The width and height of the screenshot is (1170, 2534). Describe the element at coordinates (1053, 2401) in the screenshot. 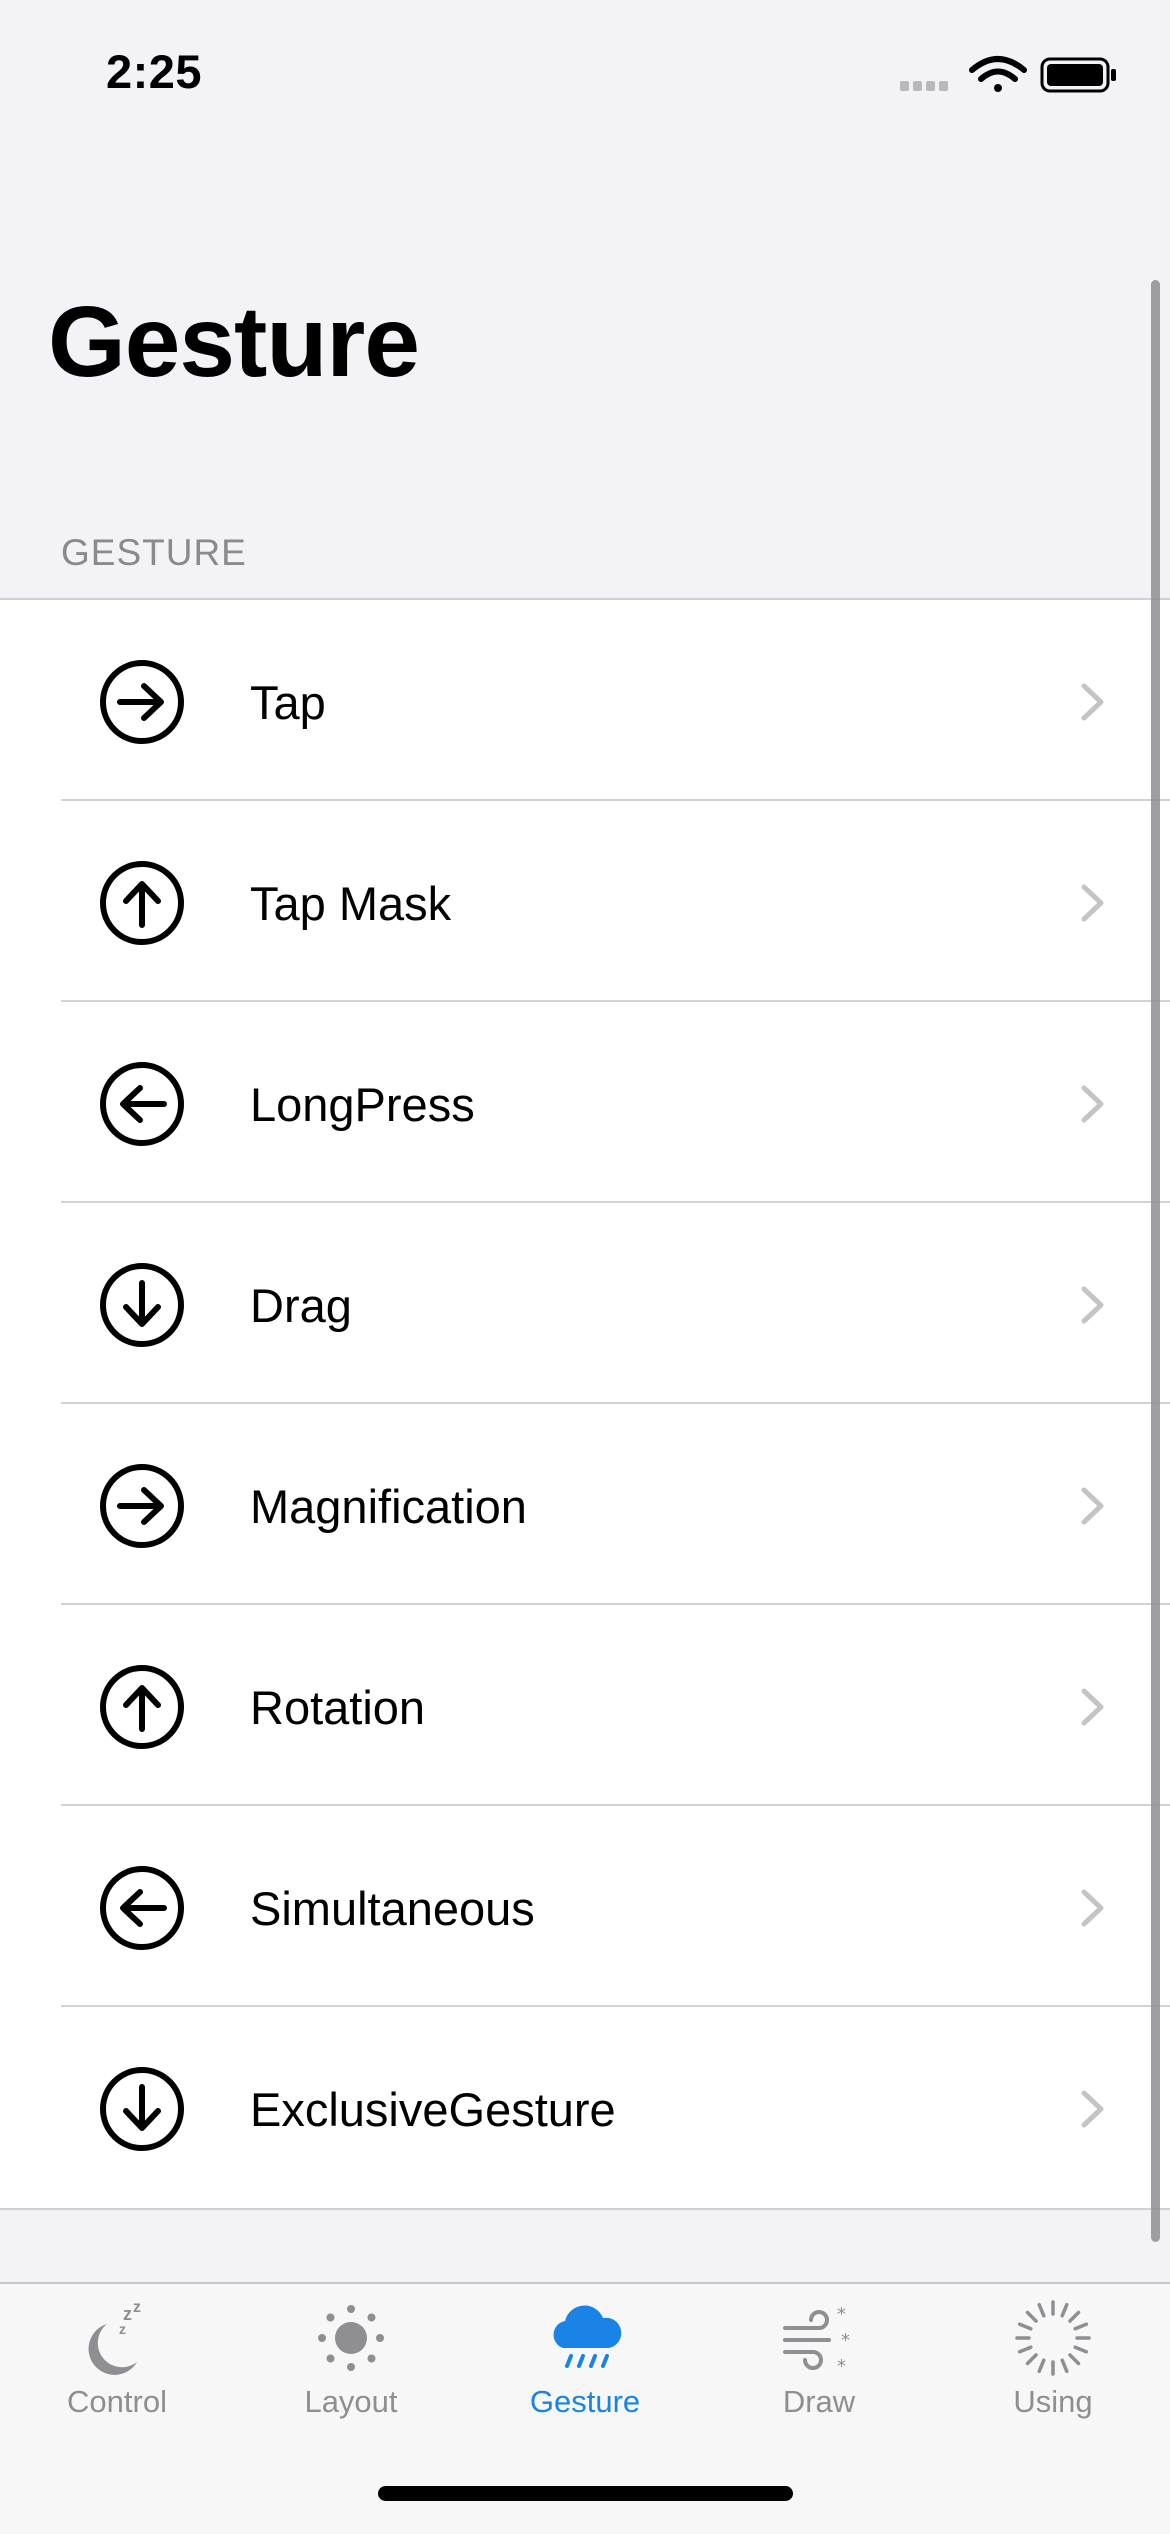

I see `tab-label: Using` at that location.